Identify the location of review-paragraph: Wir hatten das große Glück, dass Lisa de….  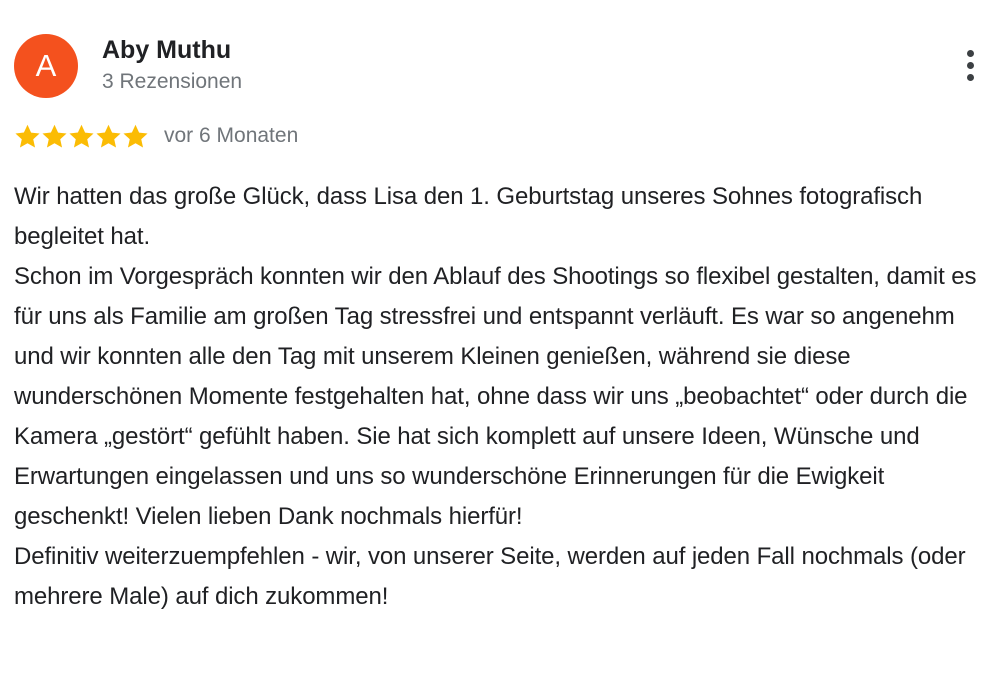
(468, 216).